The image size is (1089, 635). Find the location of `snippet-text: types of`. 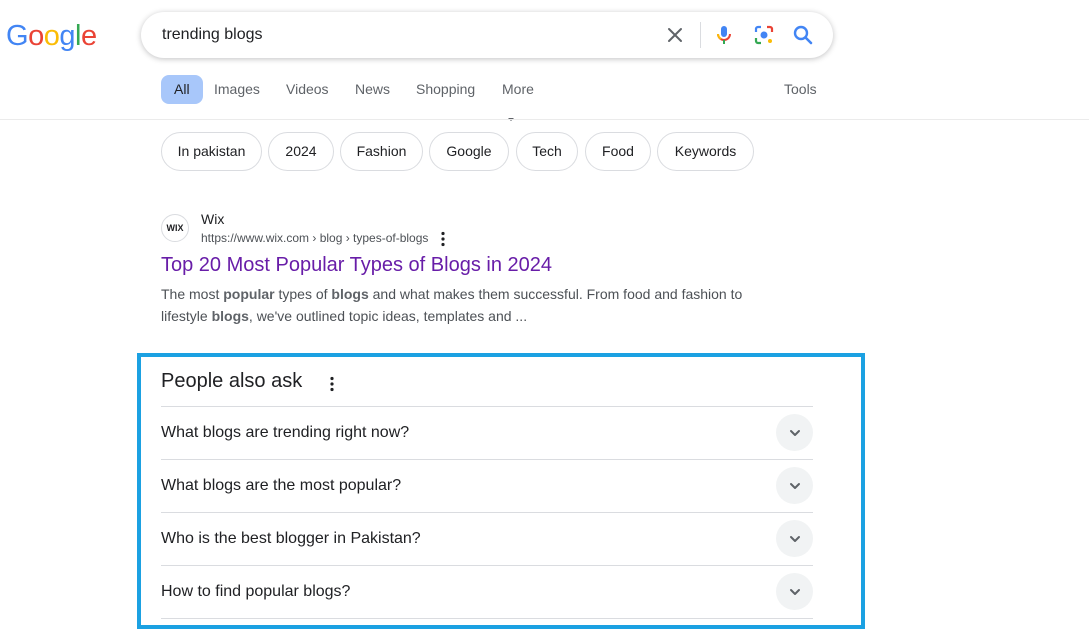

snippet-text: types of is located at coordinates (303, 294).